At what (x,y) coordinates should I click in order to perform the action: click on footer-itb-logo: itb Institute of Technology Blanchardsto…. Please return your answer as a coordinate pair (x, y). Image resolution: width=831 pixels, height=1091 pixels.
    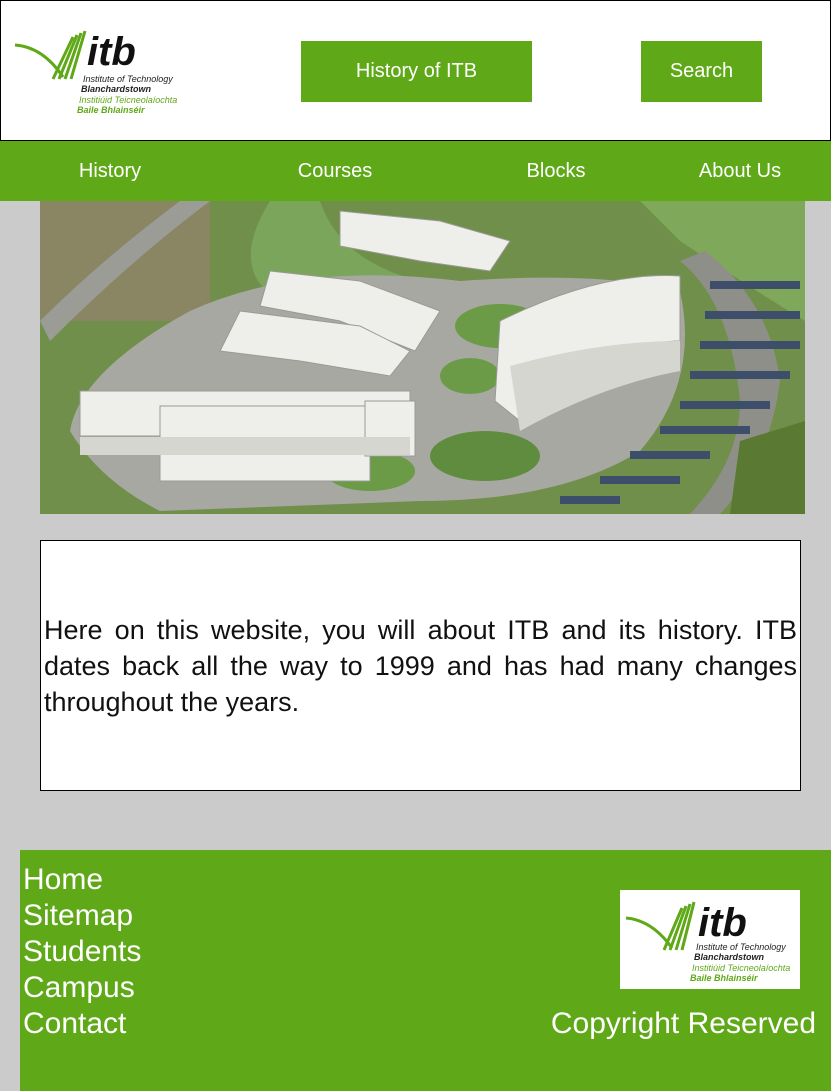
    Looking at the image, I should click on (710, 939).